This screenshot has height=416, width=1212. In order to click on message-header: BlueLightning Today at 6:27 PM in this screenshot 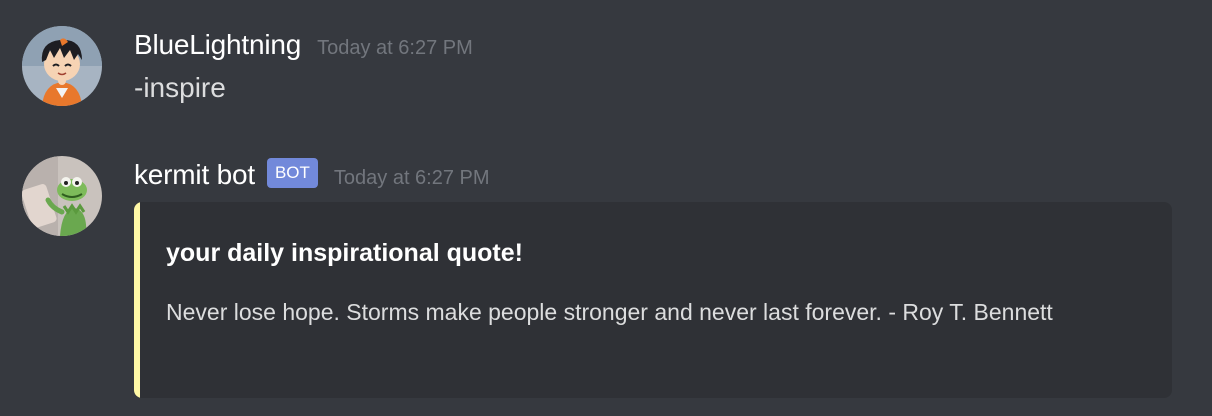, I will do `click(654, 45)`.